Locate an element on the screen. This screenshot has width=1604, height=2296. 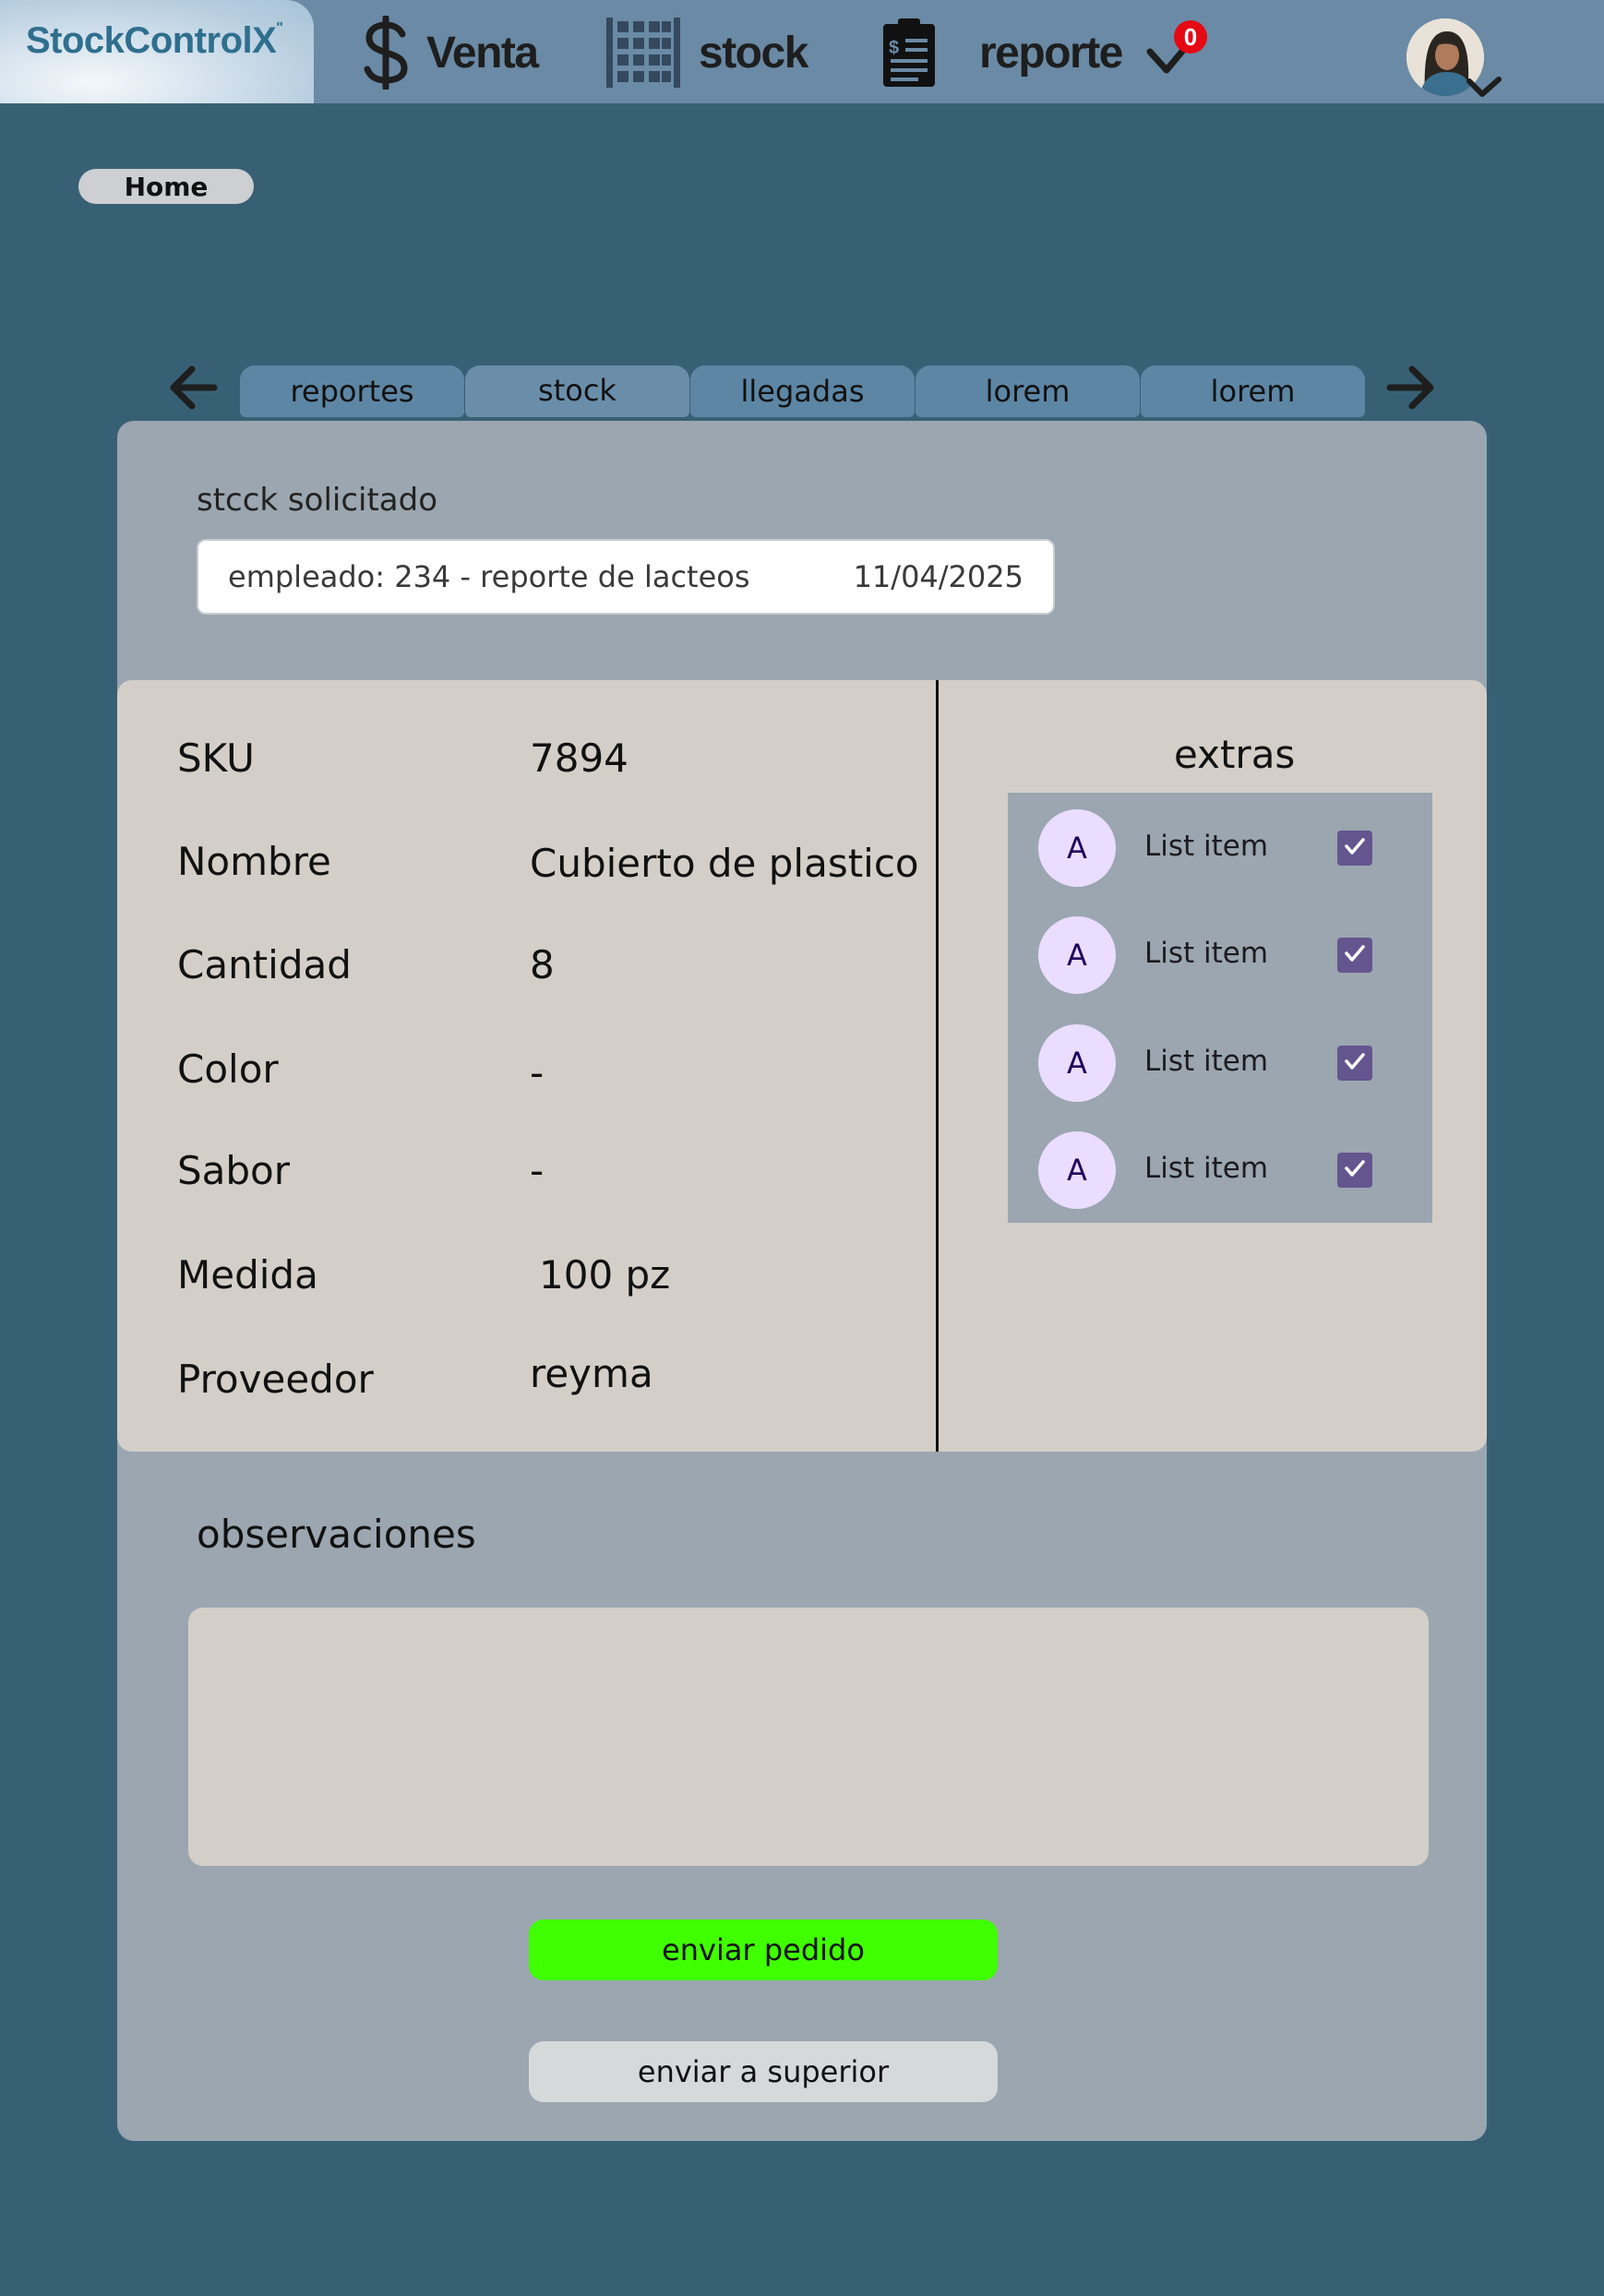
logo-text: StockControlX" is located at coordinates (154, 40).